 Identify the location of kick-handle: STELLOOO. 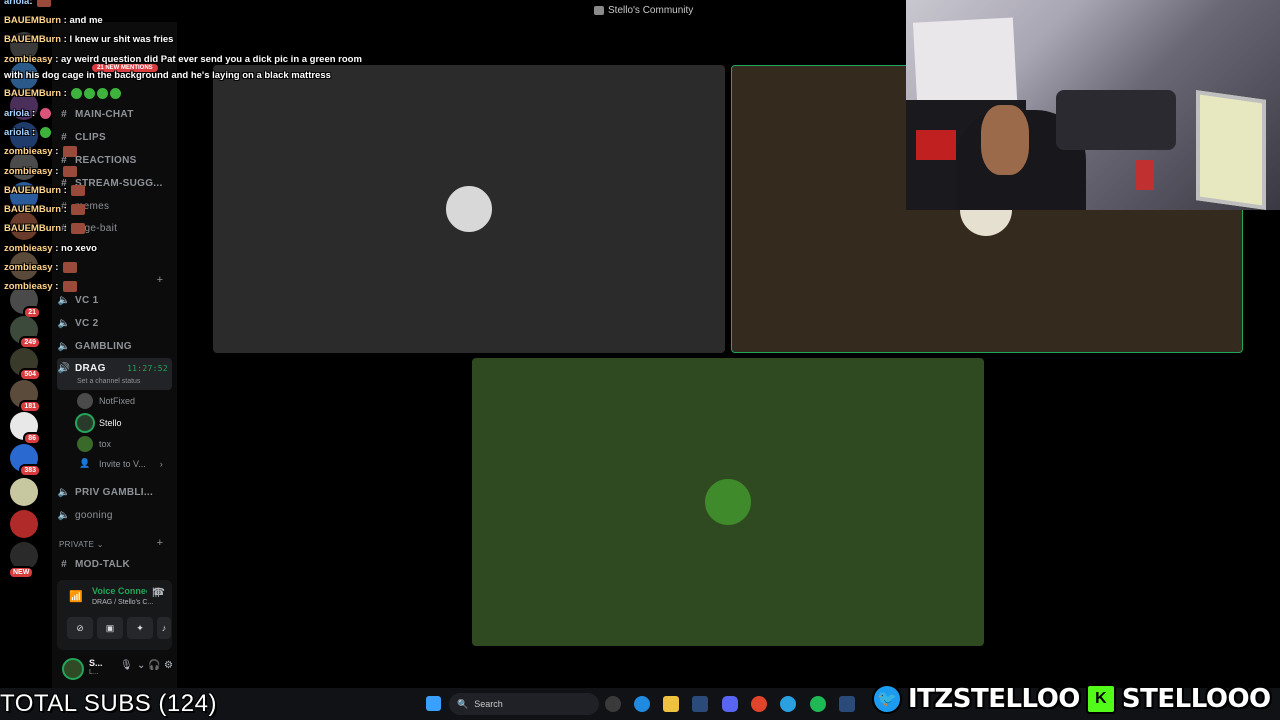
(1196, 699).